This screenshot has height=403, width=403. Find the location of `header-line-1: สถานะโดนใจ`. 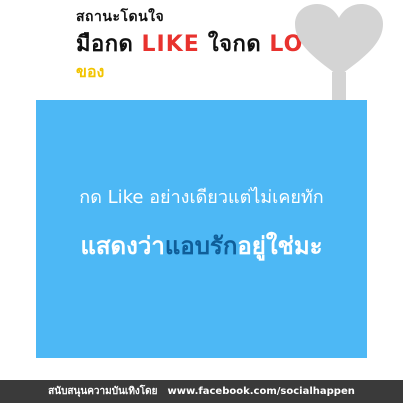

header-line-1: สถานะโดนใจ is located at coordinates (120, 17).